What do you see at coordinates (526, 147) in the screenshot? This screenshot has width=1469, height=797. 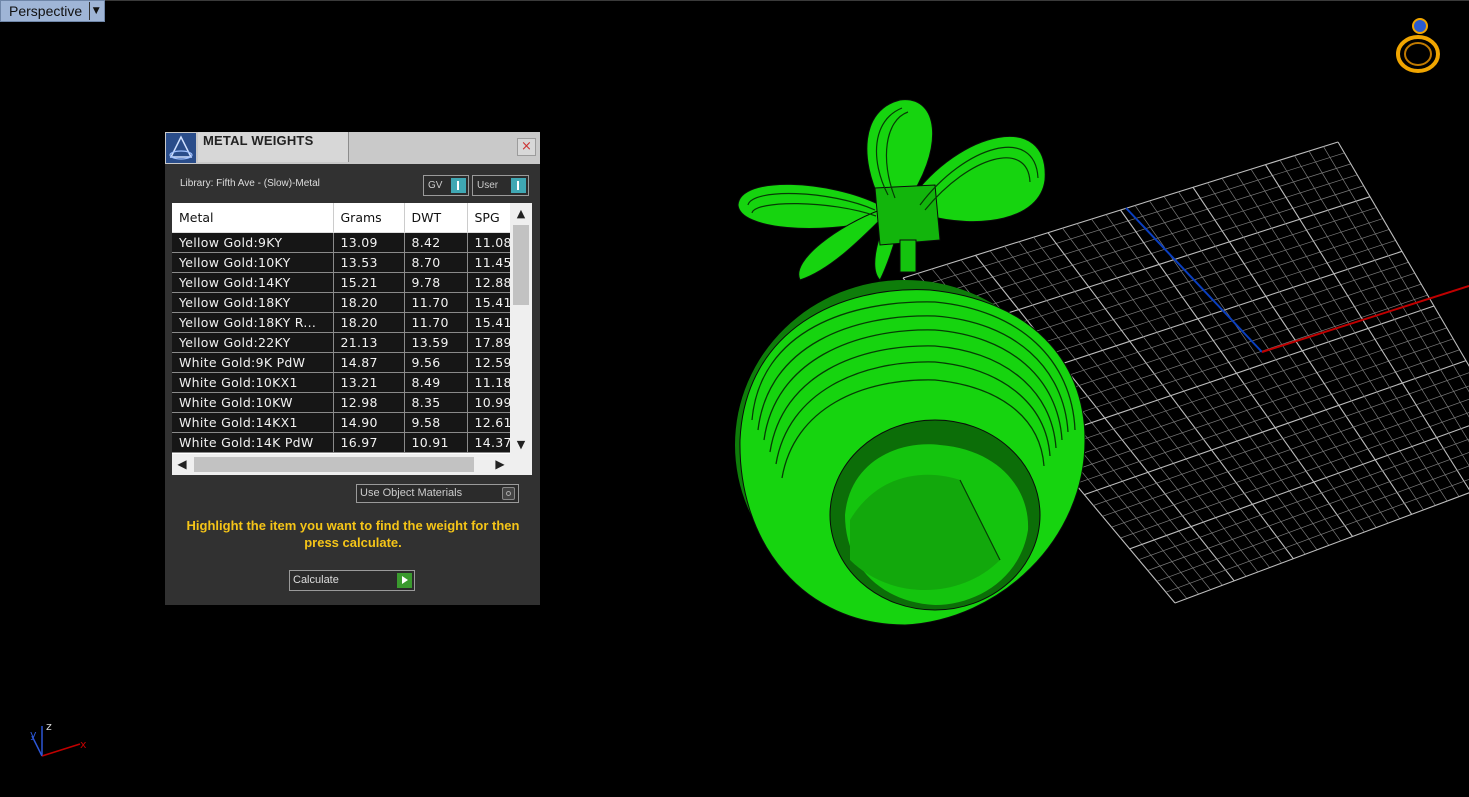 I see `close-icon: ×` at bounding box center [526, 147].